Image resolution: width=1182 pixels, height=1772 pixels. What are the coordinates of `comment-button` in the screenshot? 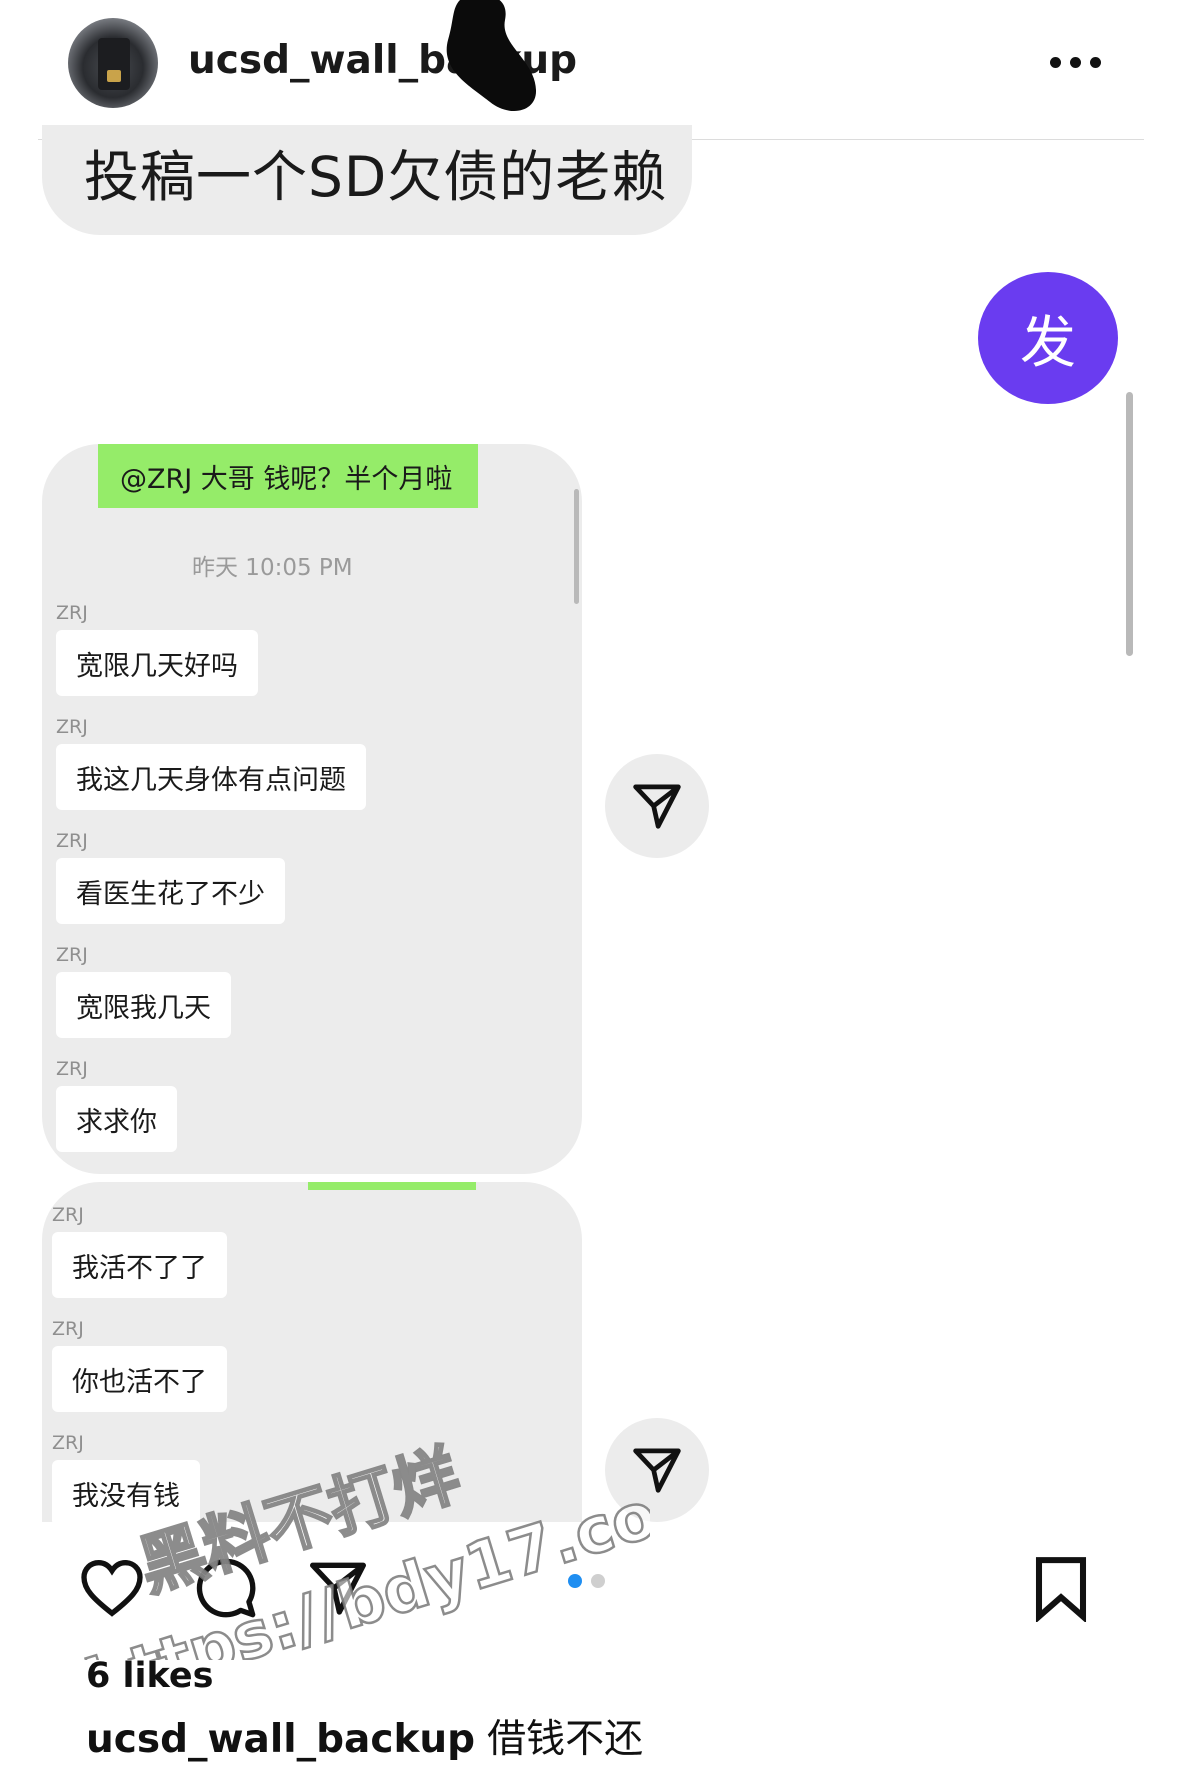 It's located at (226, 1590).